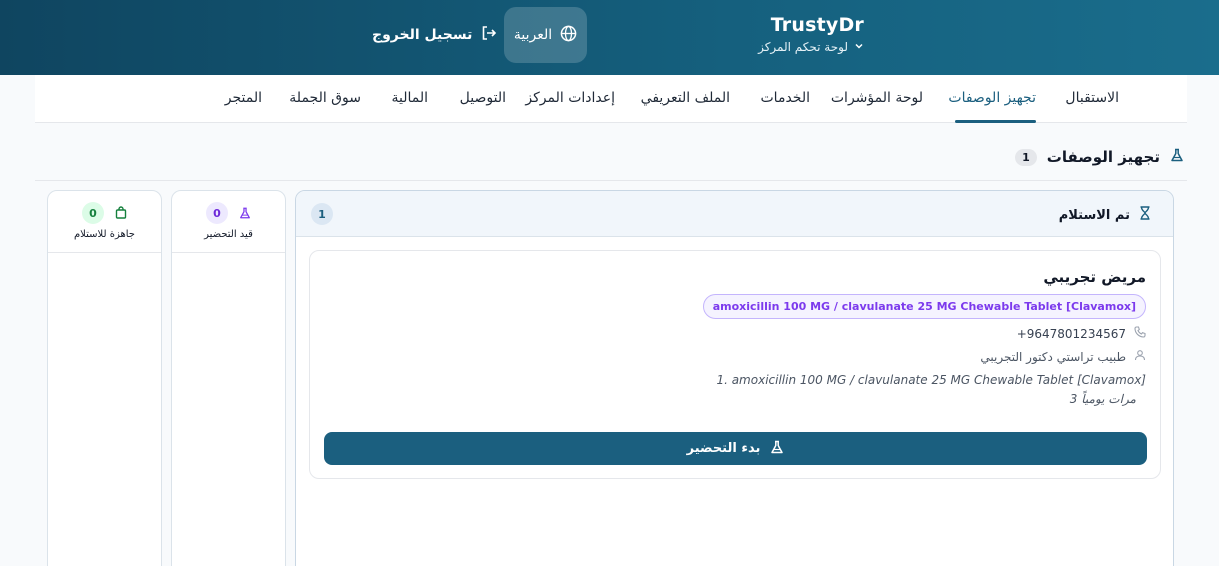 Image resolution: width=1219 pixels, height=566 pixels. I want to click on column-ready-header: 0 جاهزة للاستلام, so click(104, 222).